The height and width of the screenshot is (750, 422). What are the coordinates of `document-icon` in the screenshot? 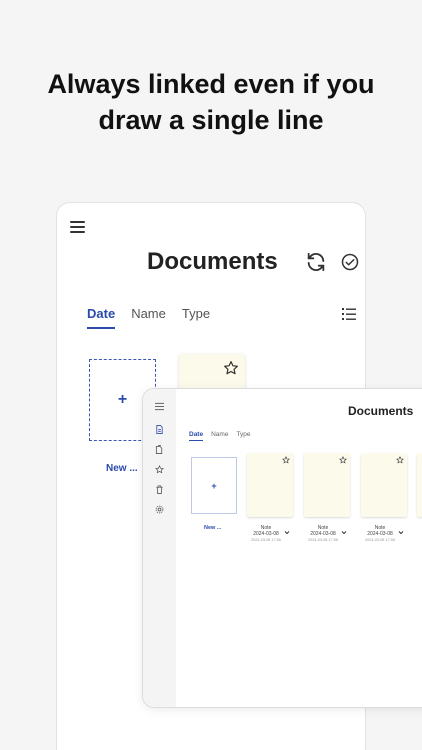 It's located at (159, 429).